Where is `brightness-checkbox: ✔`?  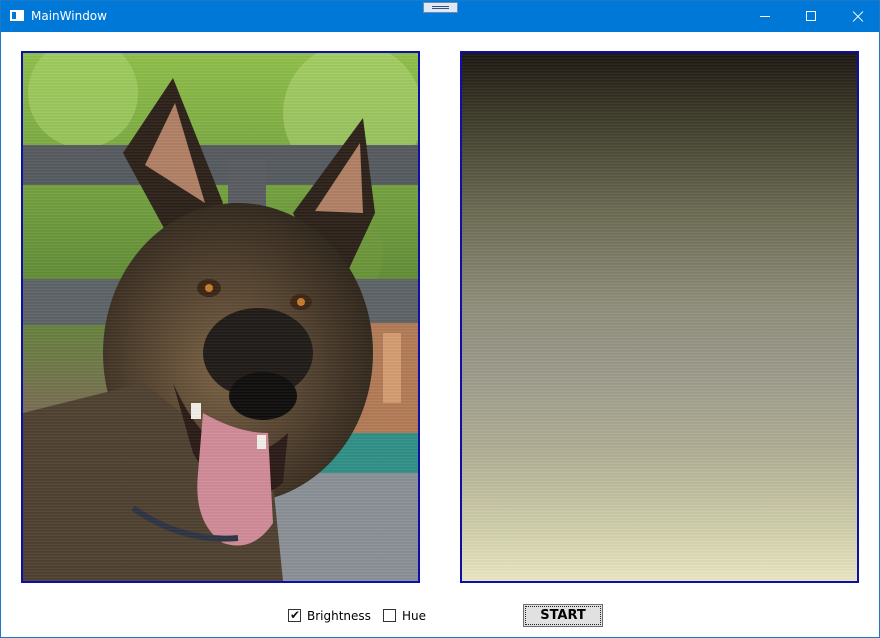
brightness-checkbox: ✔ is located at coordinates (294, 615).